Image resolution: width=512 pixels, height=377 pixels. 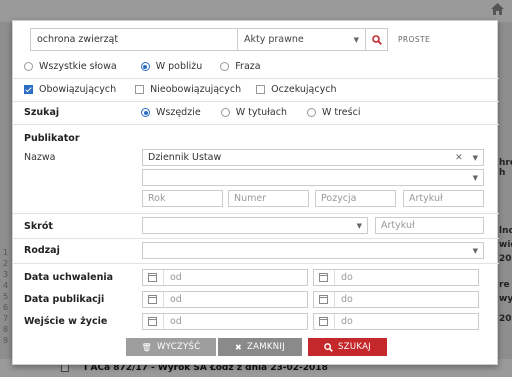 I want to click on close-button: ✖ ZAMKNIJ, so click(x=260, y=347).